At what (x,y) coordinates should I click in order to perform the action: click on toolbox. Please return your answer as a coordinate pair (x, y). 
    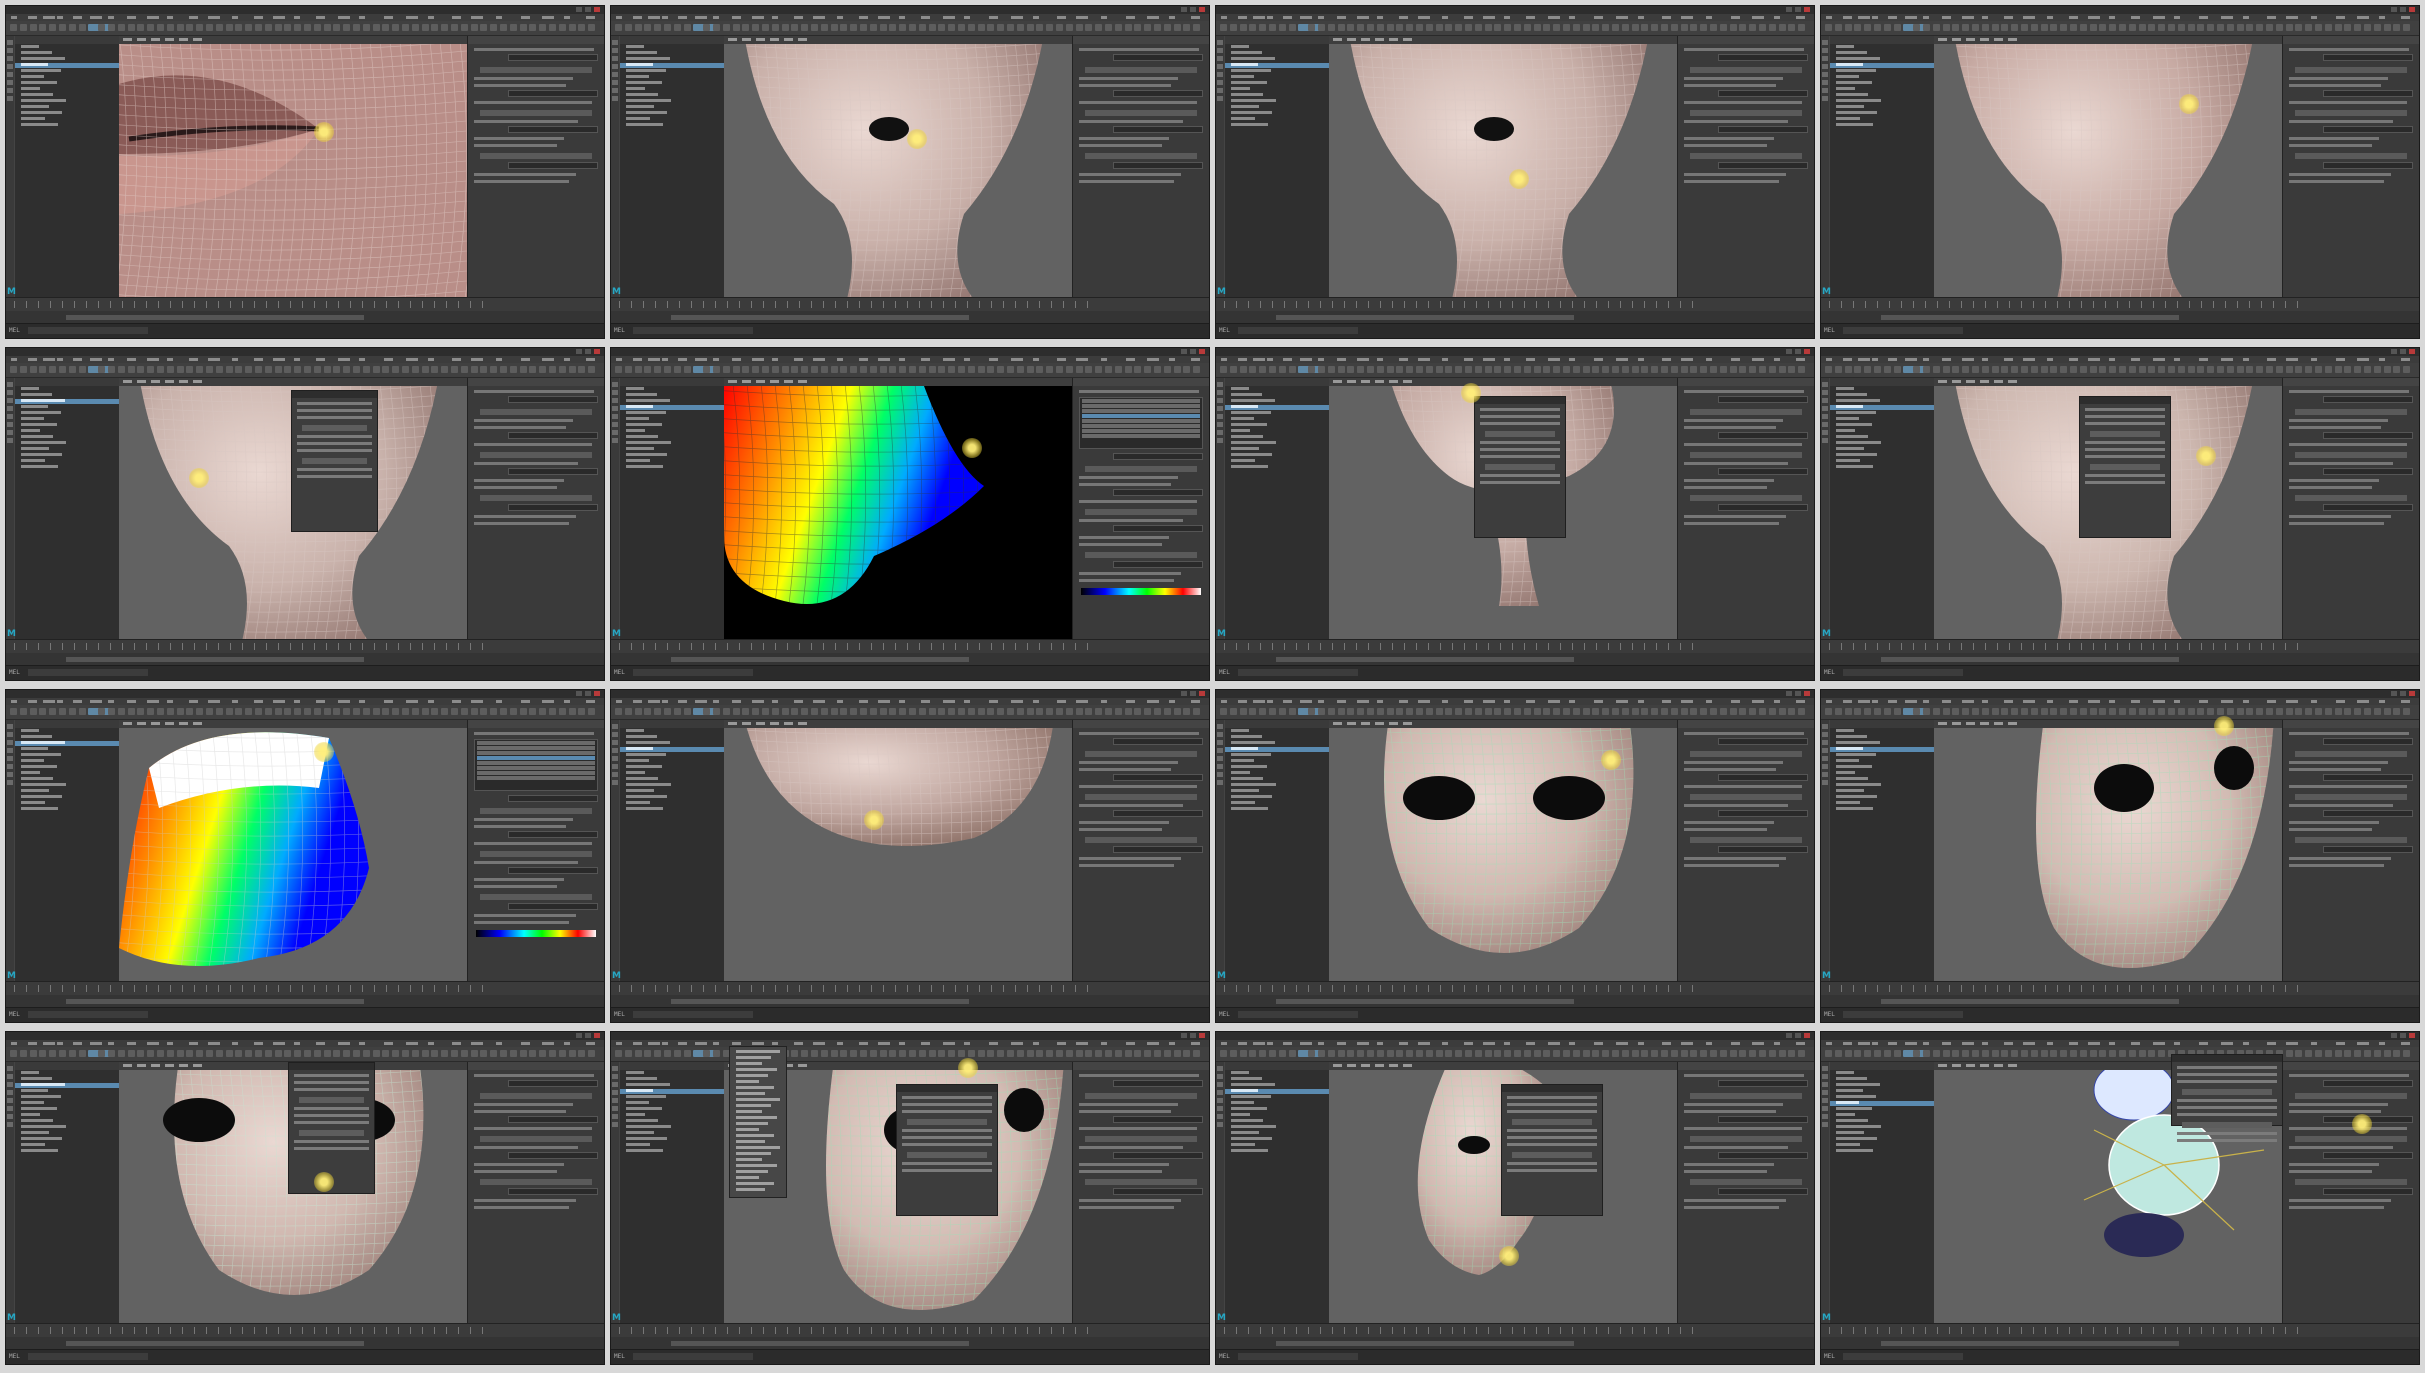
    Looking at the image, I should click on (1220, 167).